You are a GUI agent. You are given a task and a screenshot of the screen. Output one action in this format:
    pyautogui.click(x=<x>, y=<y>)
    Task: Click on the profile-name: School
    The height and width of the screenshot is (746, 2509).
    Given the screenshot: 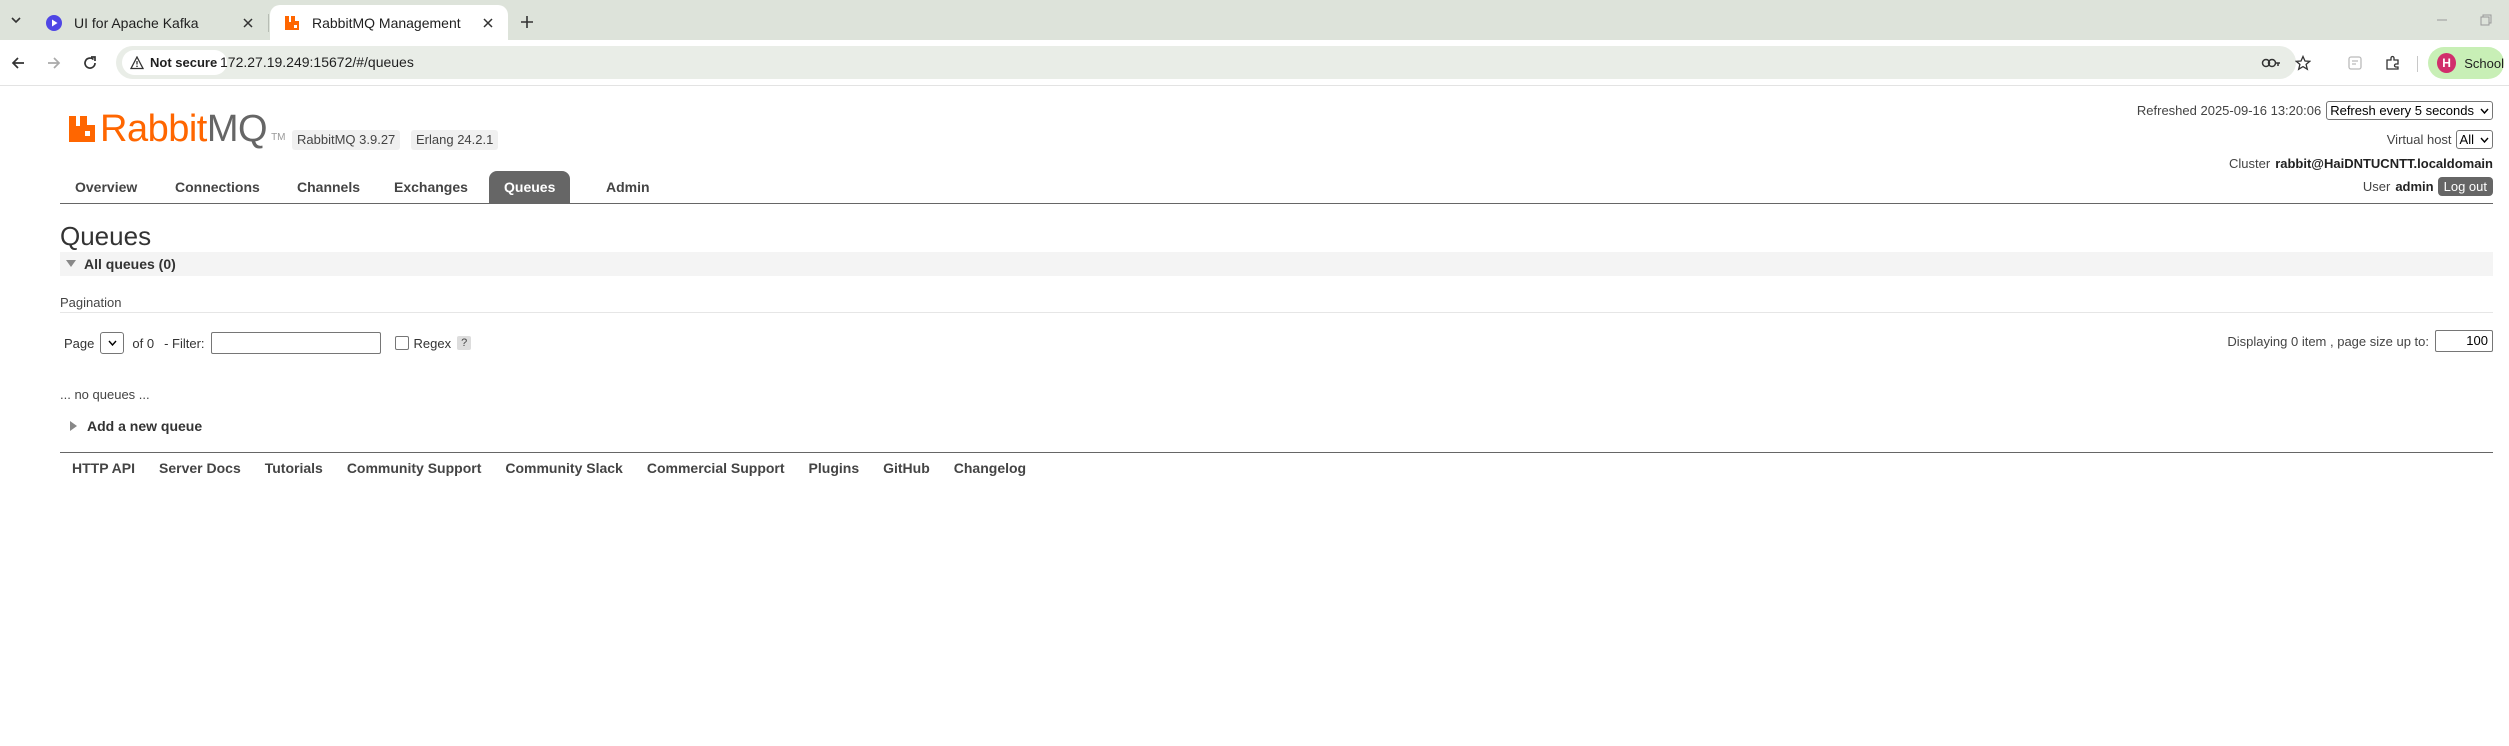 What is the action you would take?
    pyautogui.click(x=2484, y=63)
    